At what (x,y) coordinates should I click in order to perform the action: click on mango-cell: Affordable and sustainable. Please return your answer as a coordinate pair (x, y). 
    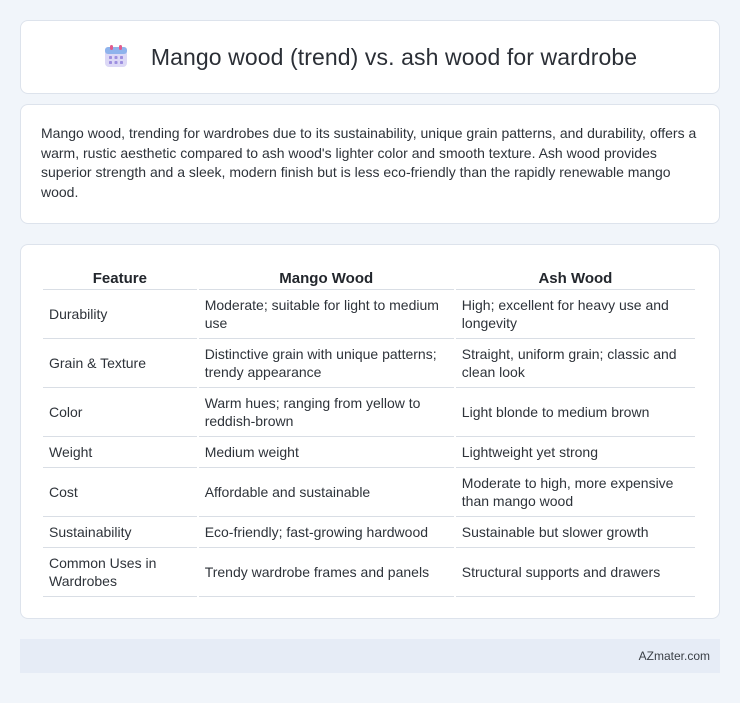
    Looking at the image, I should click on (326, 492).